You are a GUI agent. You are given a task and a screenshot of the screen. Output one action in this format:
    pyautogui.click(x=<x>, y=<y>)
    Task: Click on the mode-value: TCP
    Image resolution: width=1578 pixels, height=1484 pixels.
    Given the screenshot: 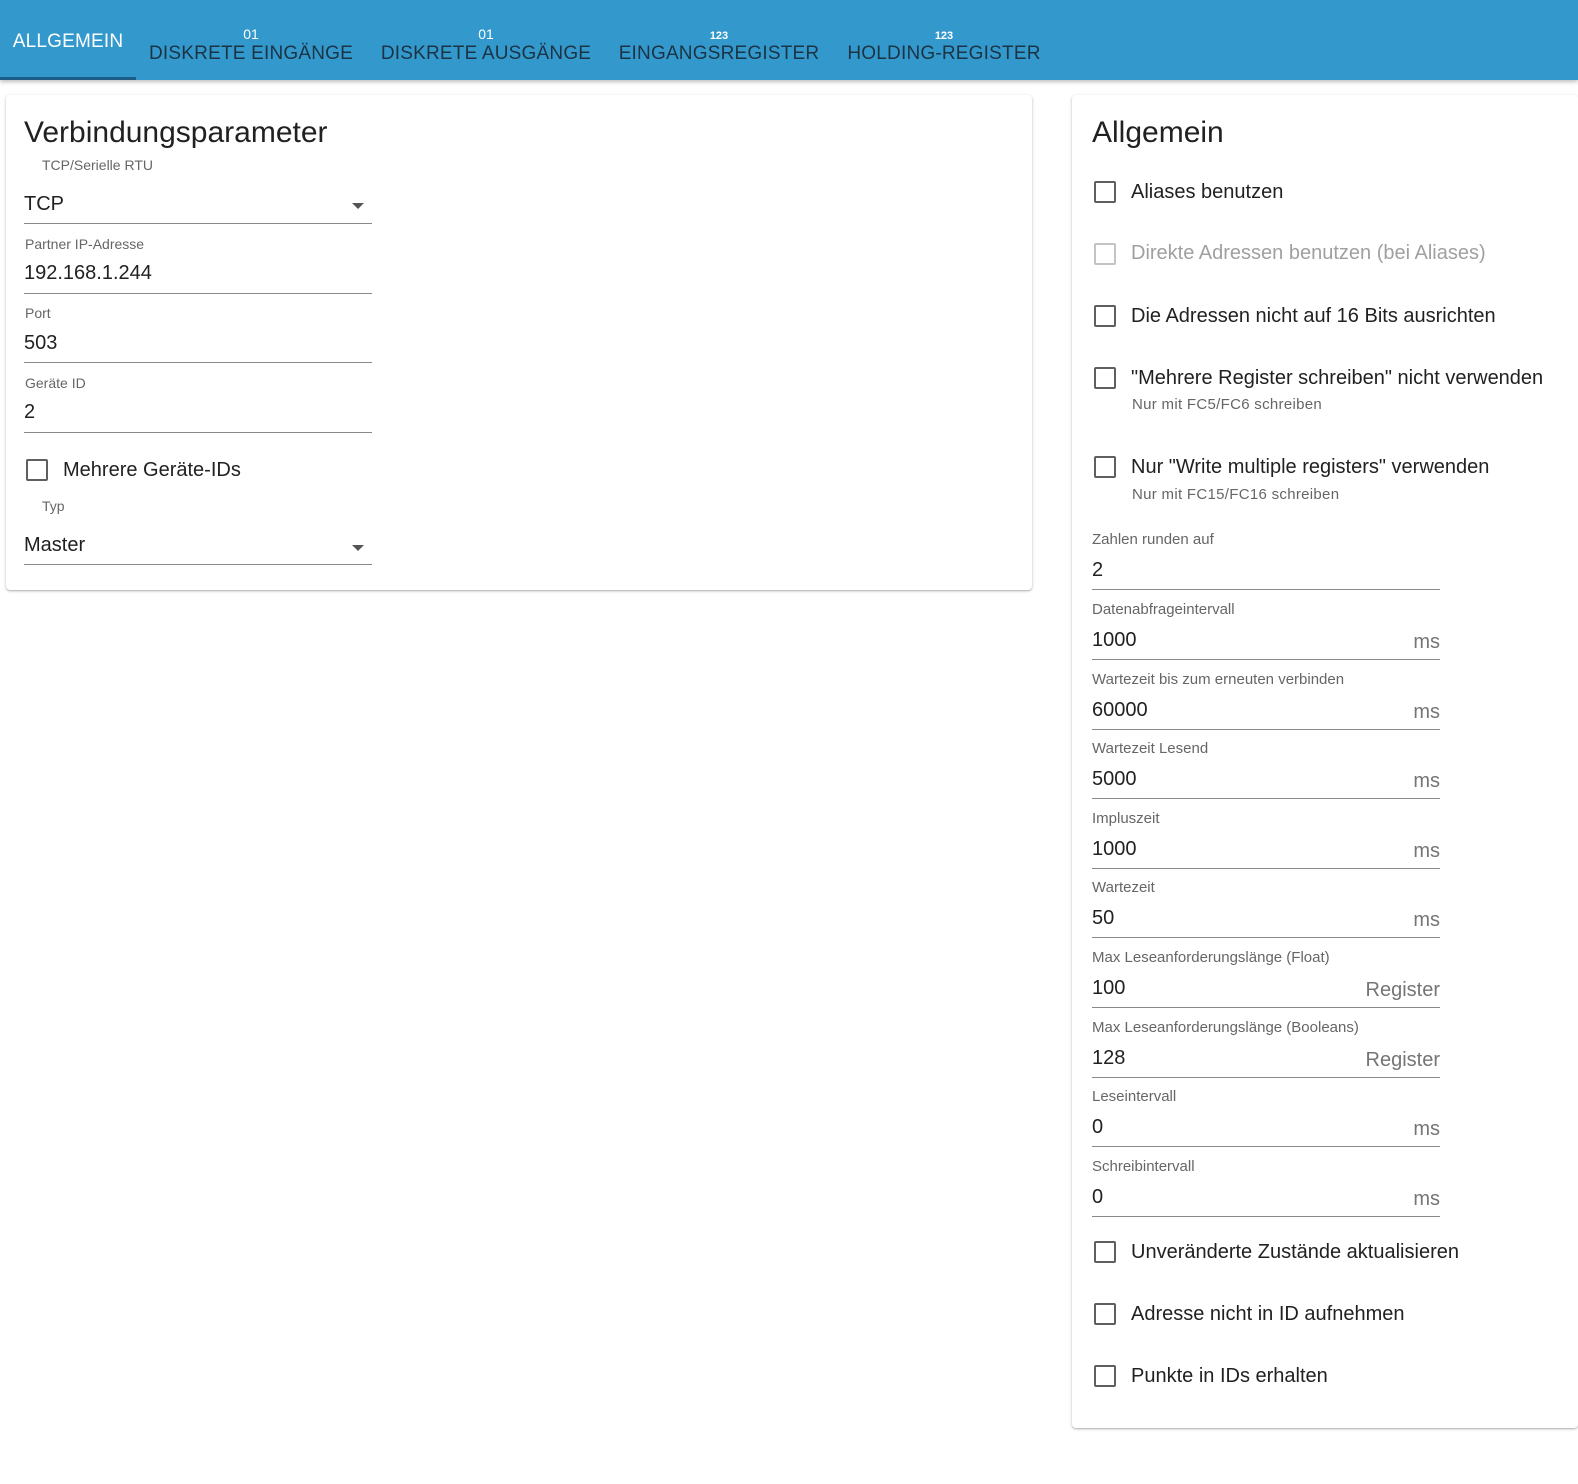 What is the action you would take?
    pyautogui.click(x=44, y=204)
    